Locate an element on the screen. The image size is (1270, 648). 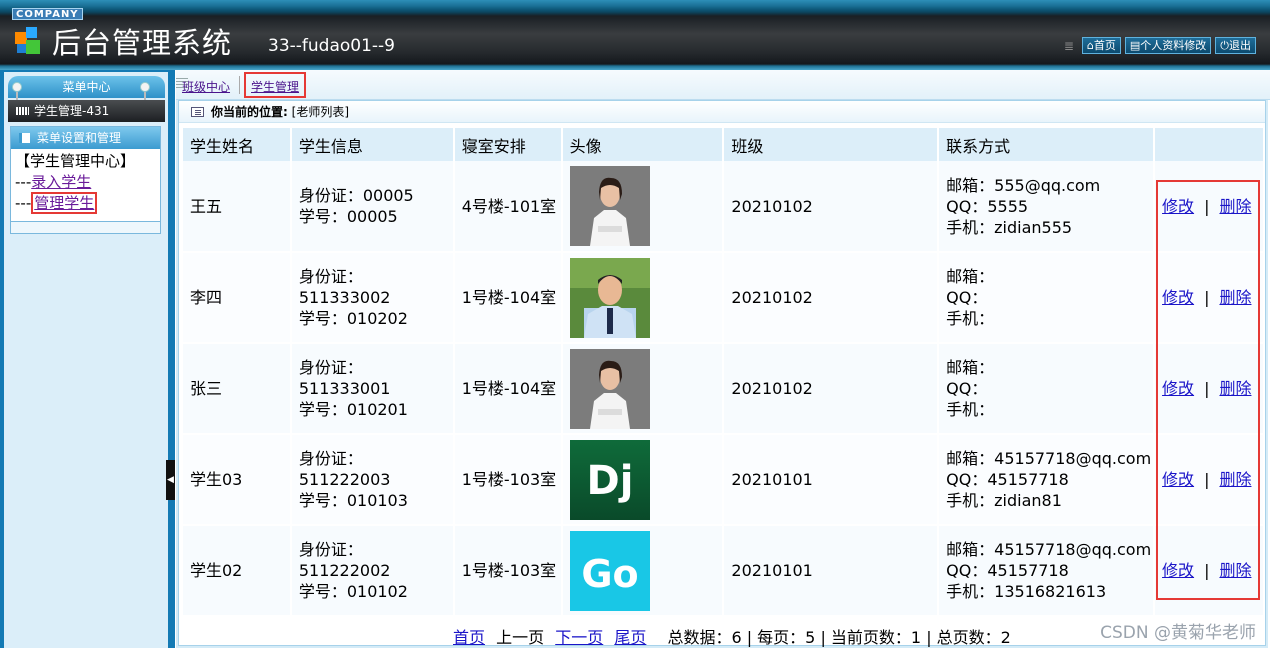
tab-student-management: 学生管理 is located at coordinates (275, 85).